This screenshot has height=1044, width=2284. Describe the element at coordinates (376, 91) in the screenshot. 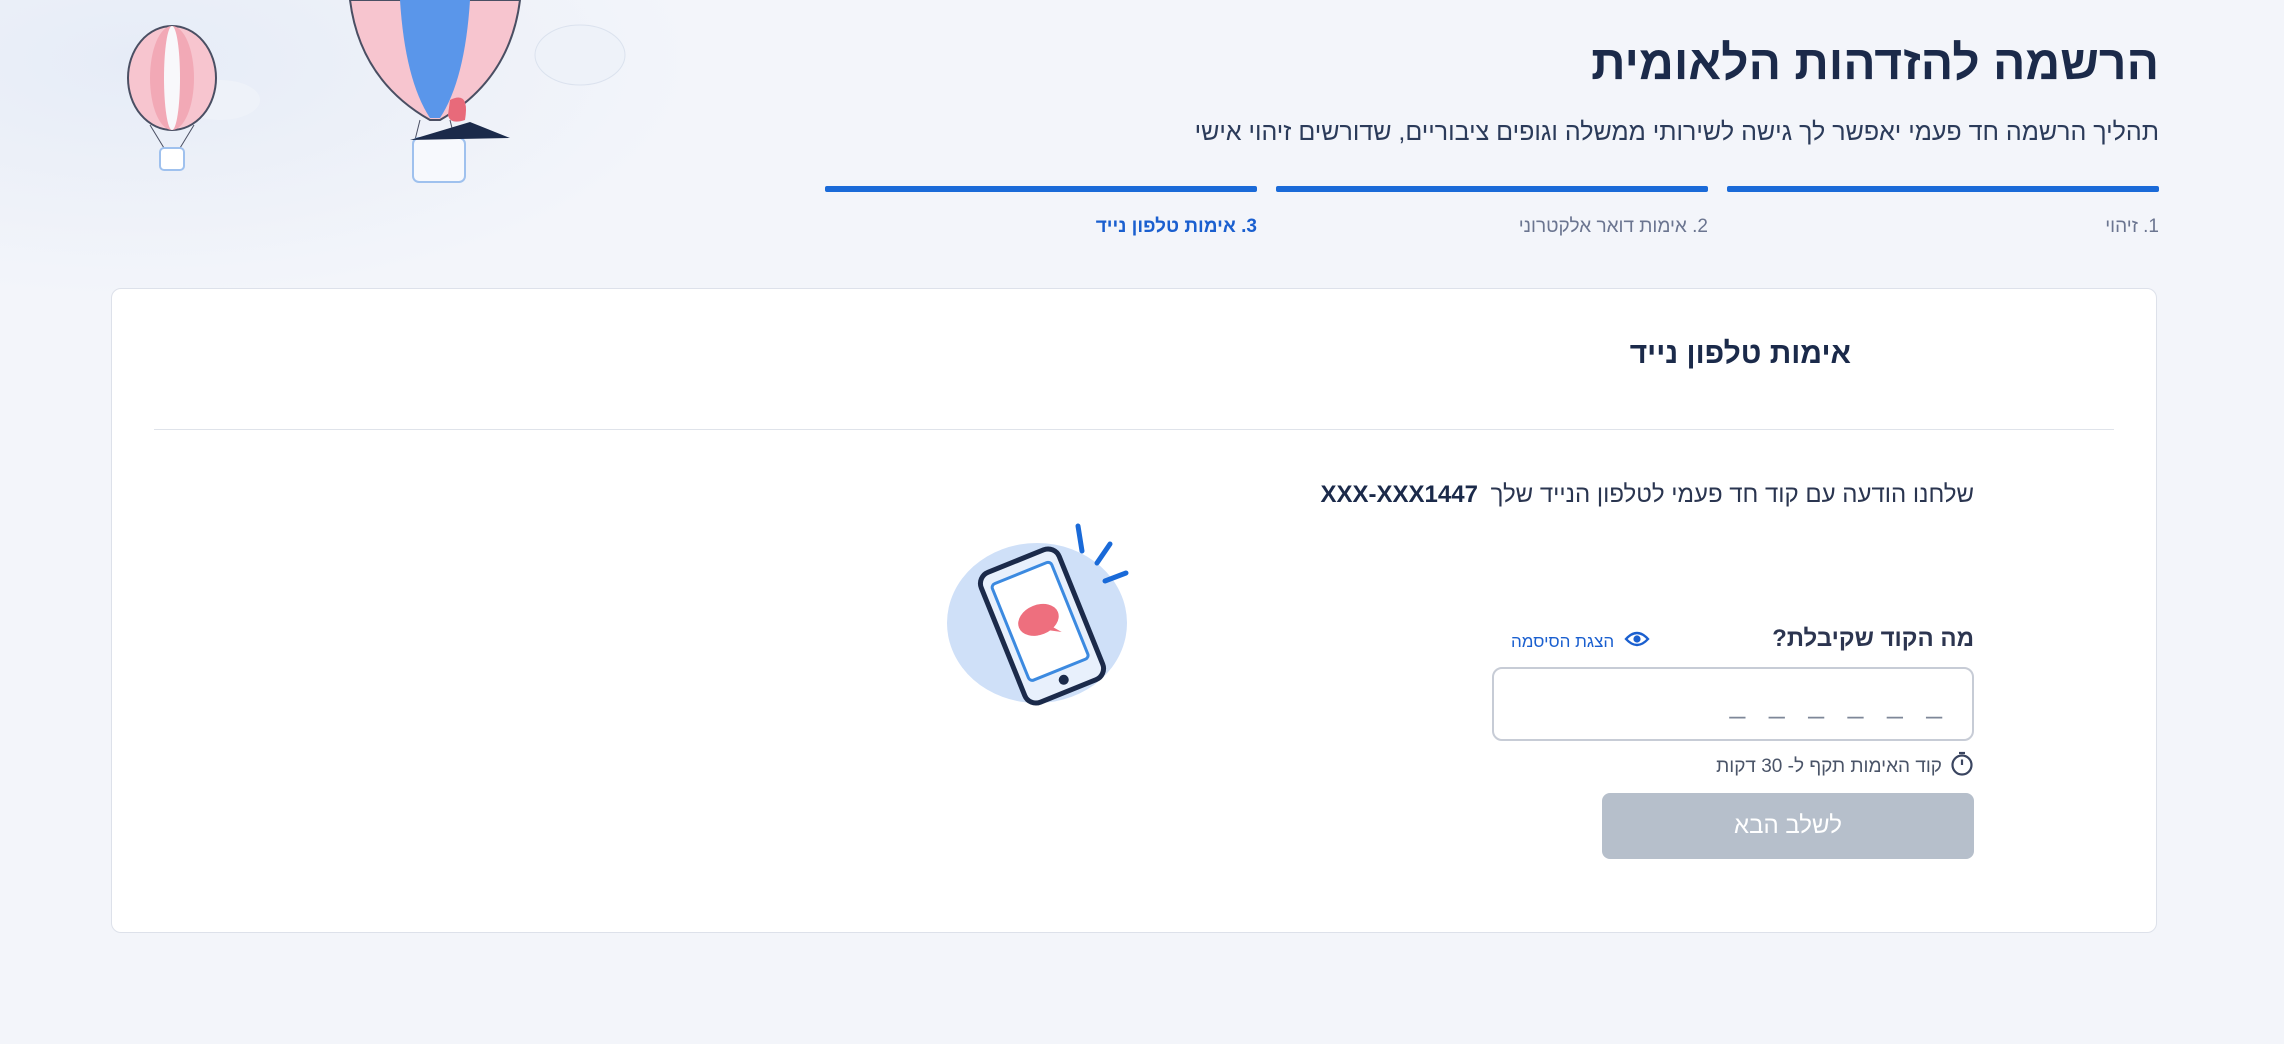

I see `hot-air-balloons-icon` at that location.